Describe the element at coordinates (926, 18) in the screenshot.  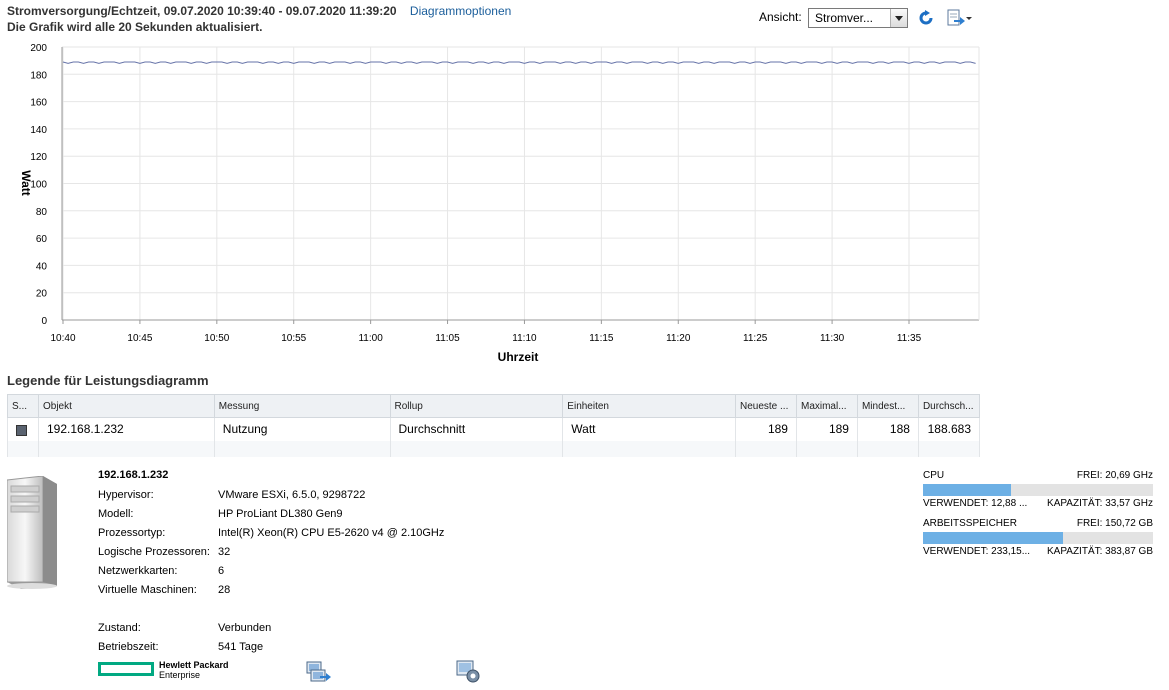
I see `refresh-icon` at that location.